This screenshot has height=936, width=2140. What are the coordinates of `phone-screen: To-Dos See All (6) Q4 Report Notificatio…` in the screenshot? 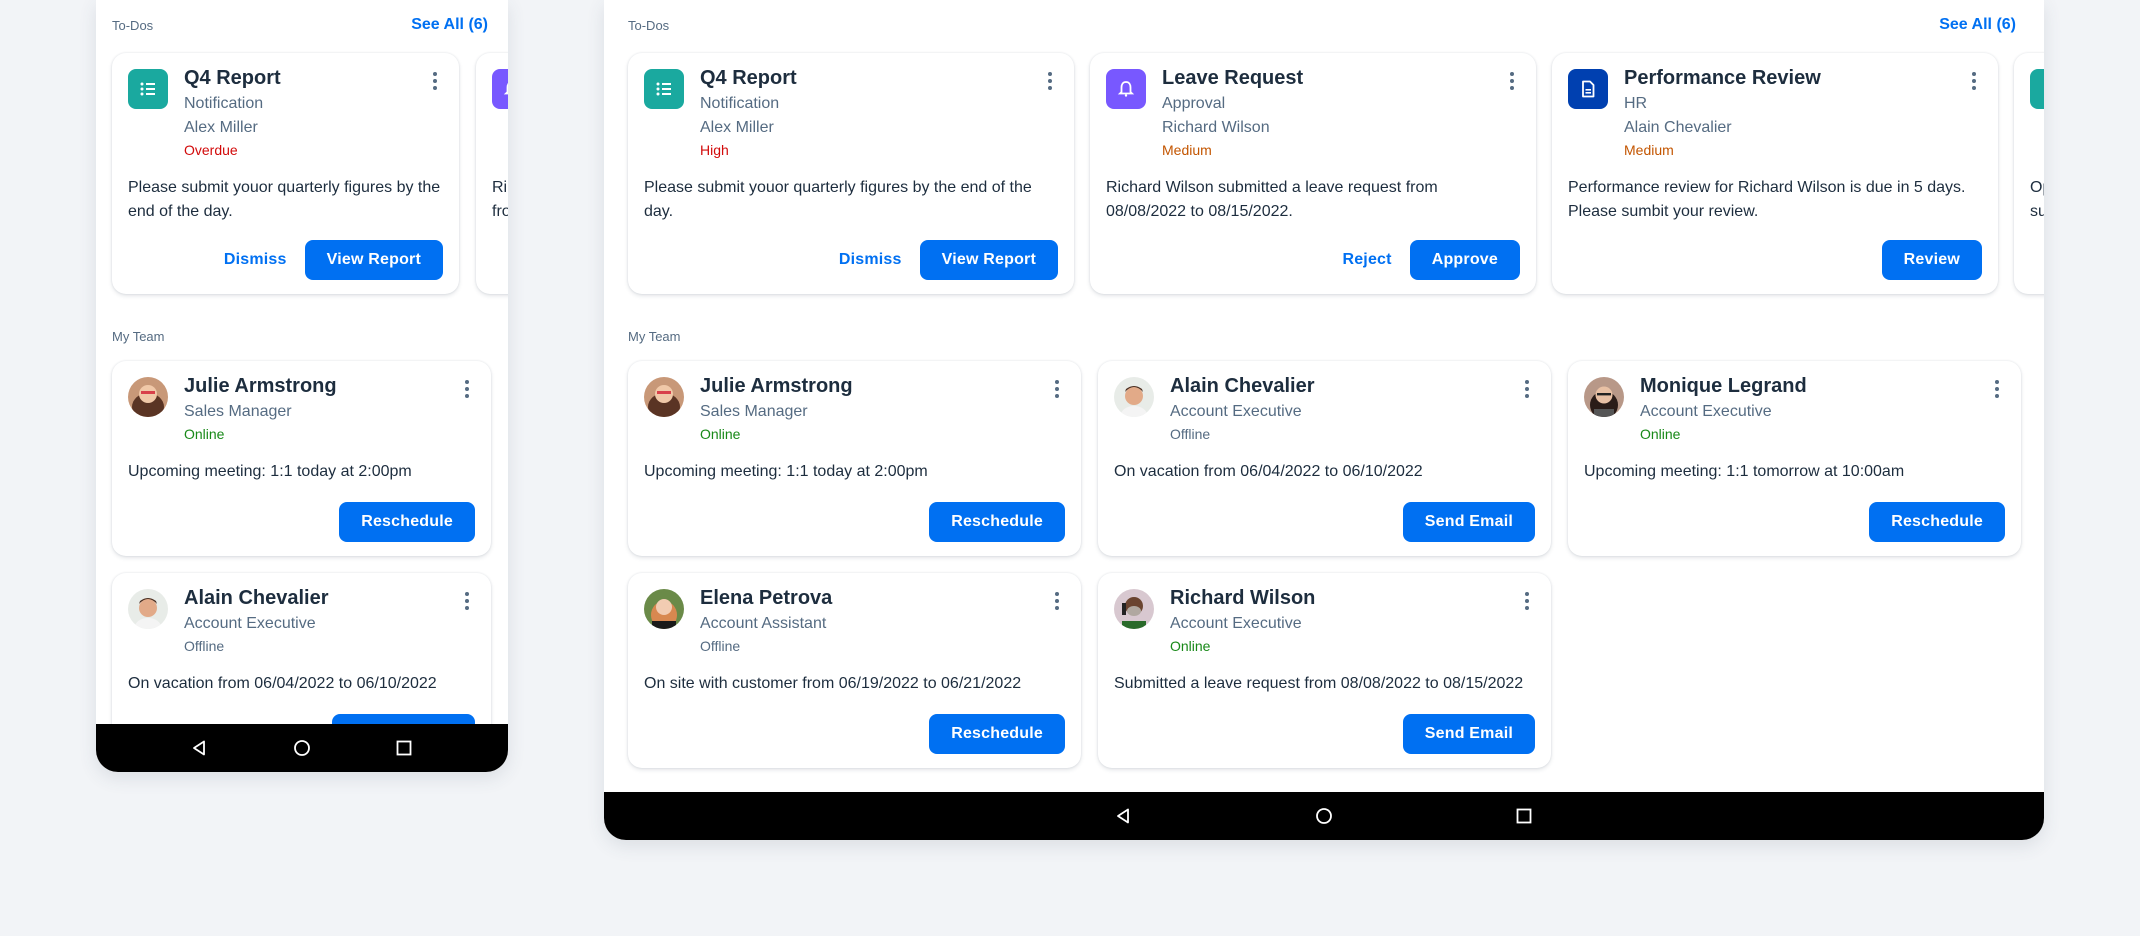 It's located at (302, 362).